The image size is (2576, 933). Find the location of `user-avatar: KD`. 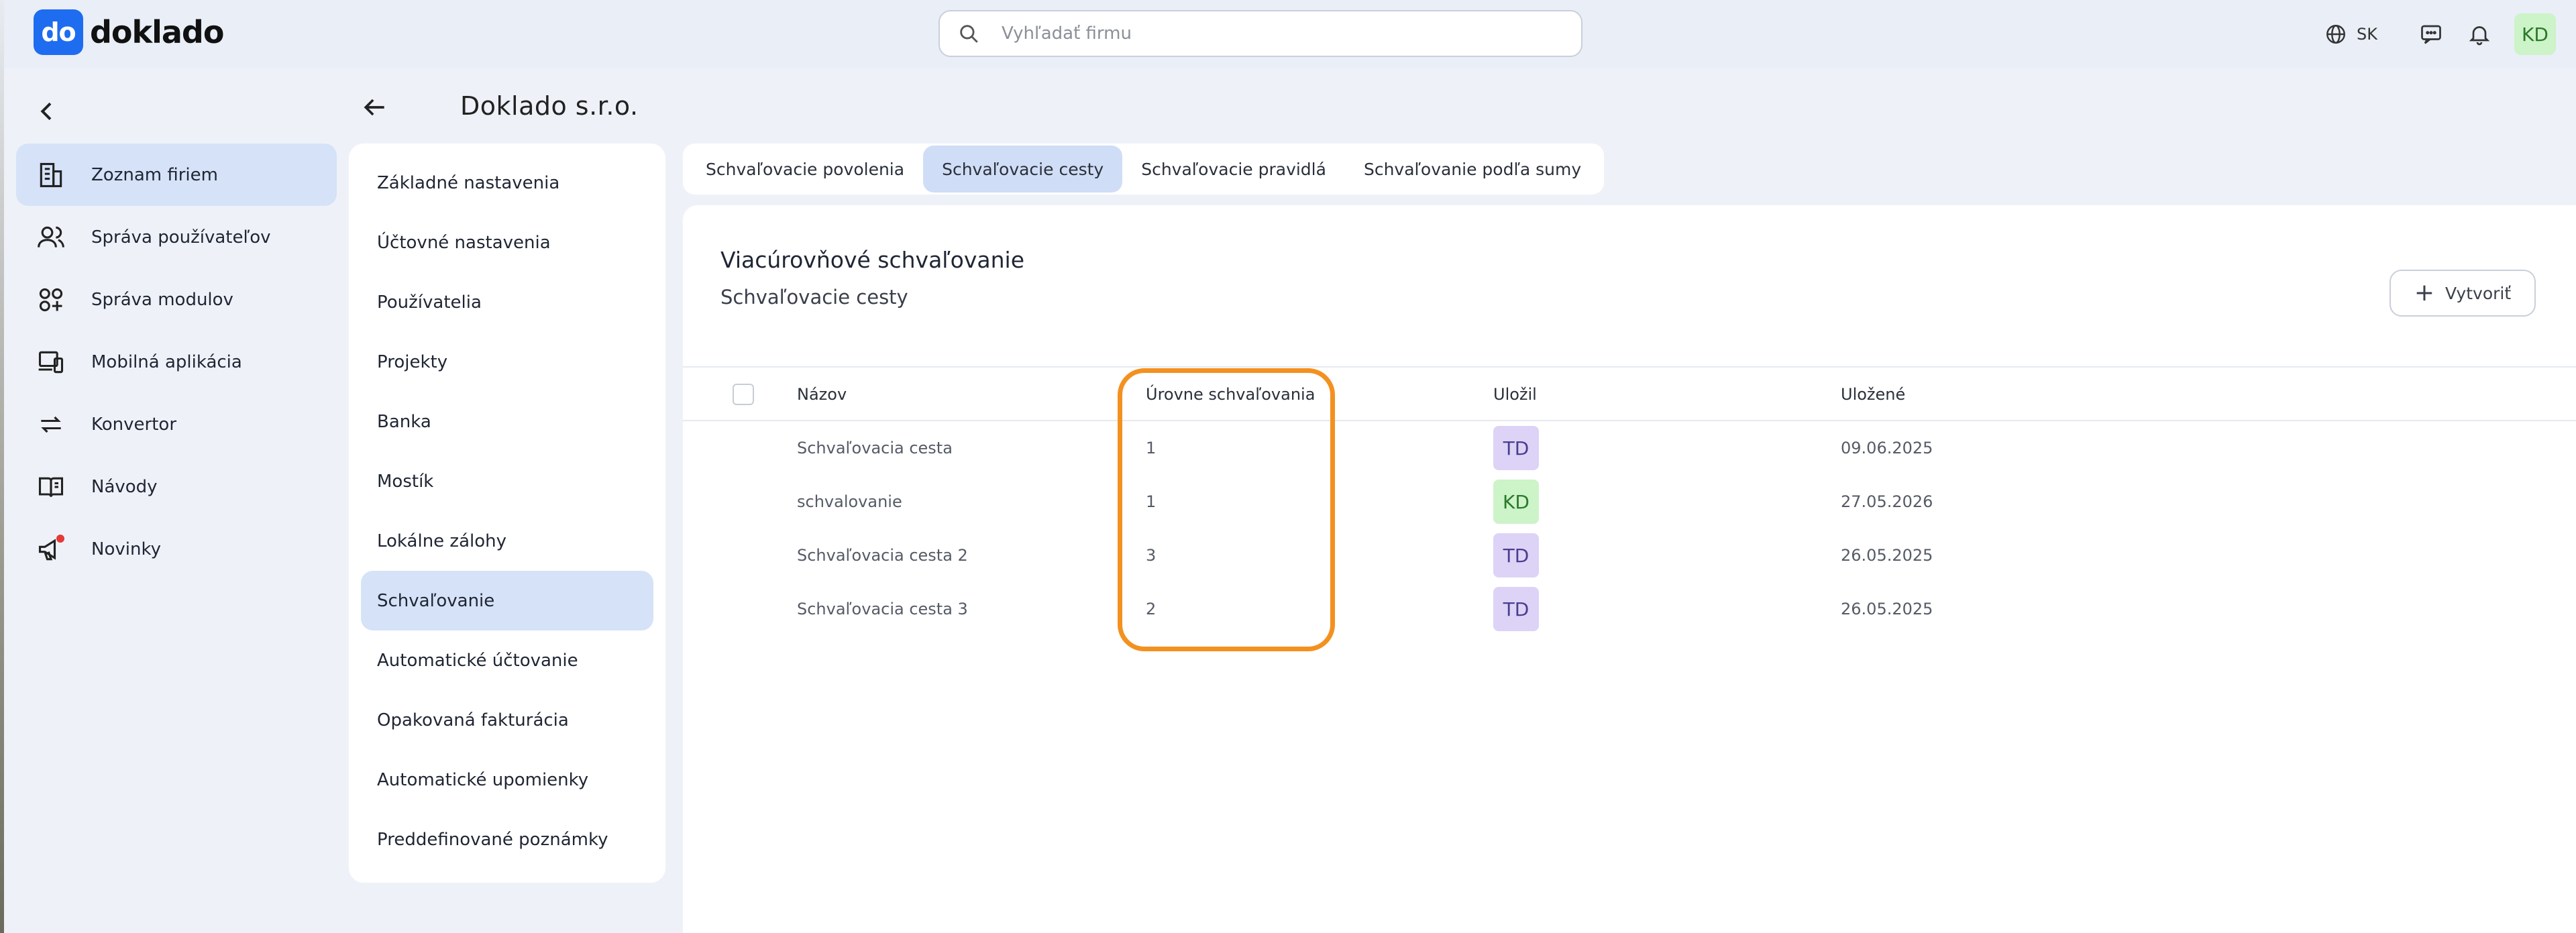

user-avatar: KD is located at coordinates (2535, 34).